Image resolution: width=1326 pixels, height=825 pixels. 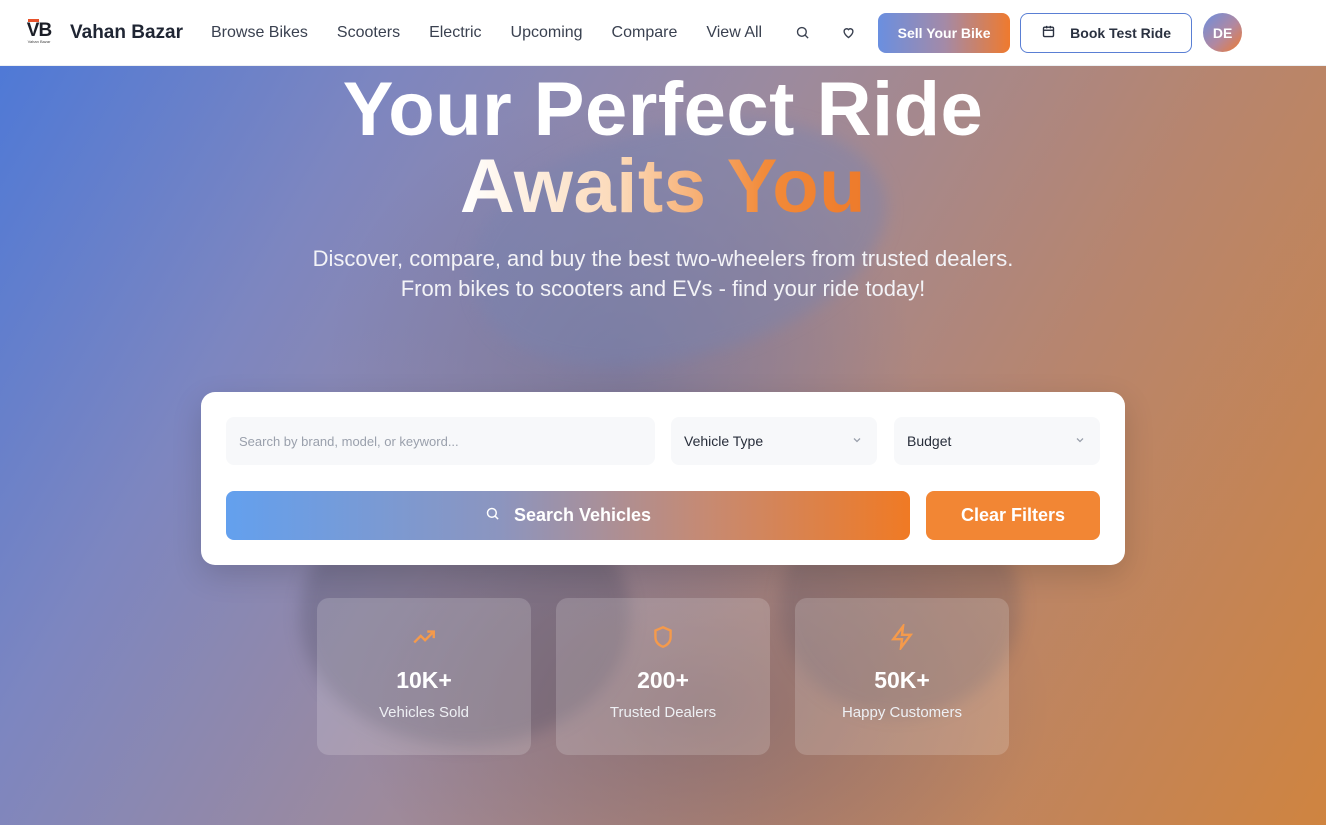 What do you see at coordinates (734, 33) in the screenshot?
I see `nav-link-view-all: View All` at bounding box center [734, 33].